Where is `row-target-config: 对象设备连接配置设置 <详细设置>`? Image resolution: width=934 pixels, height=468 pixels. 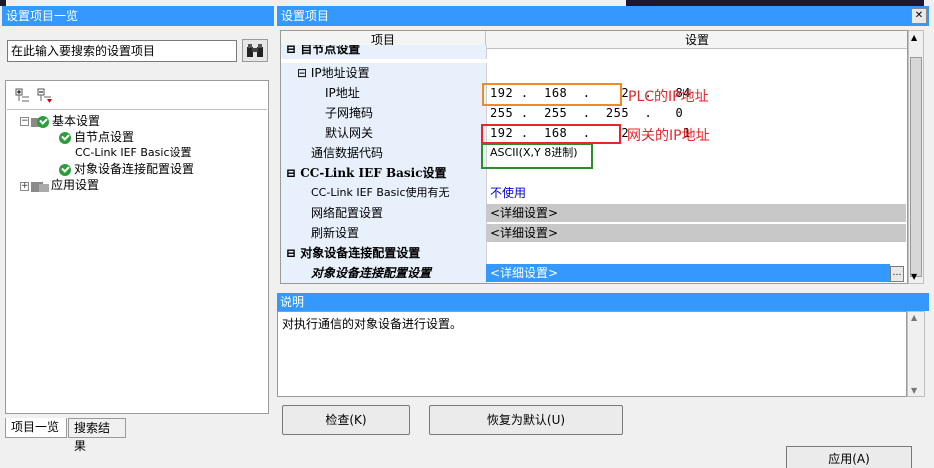 row-target-config: 对象设备连接配置设置 <详细设置> is located at coordinates (594, 273).